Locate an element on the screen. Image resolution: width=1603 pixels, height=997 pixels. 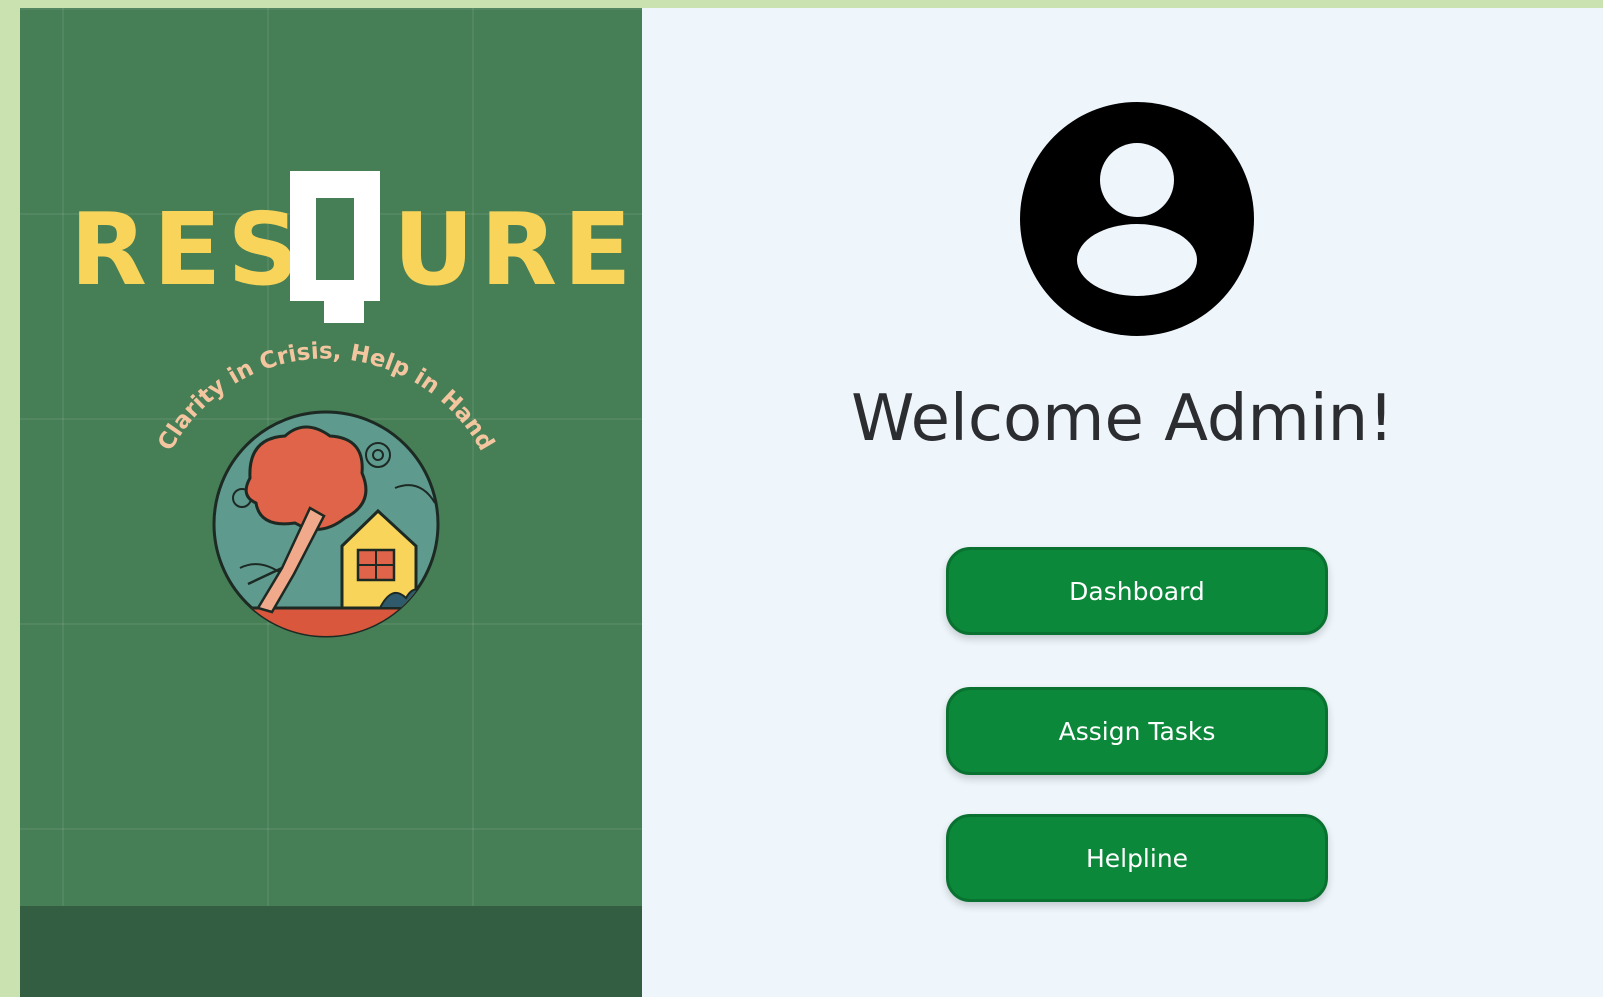
logo-wordmark-left: RES is located at coordinates (187, 249).